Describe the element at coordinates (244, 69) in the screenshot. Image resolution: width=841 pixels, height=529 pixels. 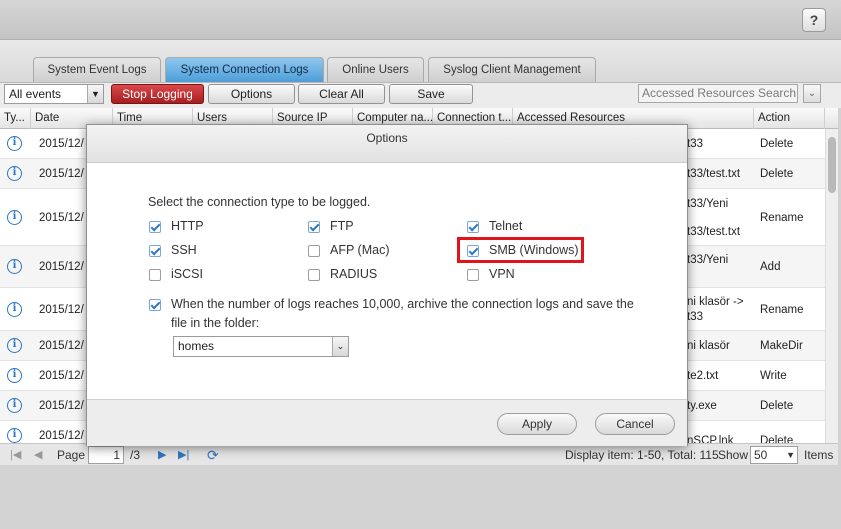
I see `tab-system-connection-logs: System Connection Logs` at that location.